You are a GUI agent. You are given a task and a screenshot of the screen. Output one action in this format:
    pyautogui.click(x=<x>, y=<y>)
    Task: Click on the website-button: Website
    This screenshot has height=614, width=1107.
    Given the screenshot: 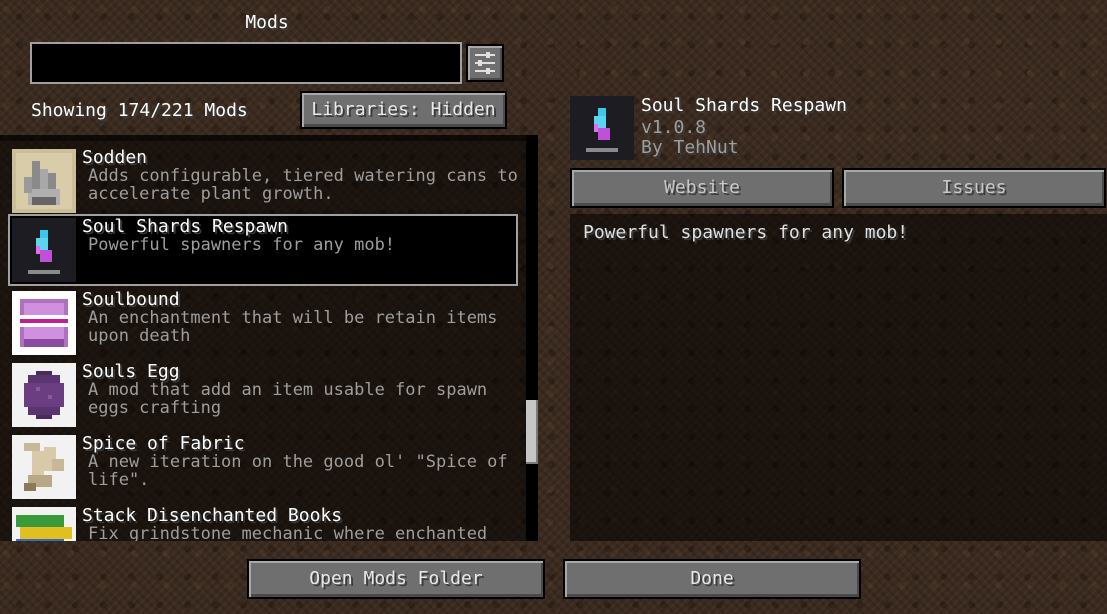 What is the action you would take?
    pyautogui.click(x=702, y=188)
    